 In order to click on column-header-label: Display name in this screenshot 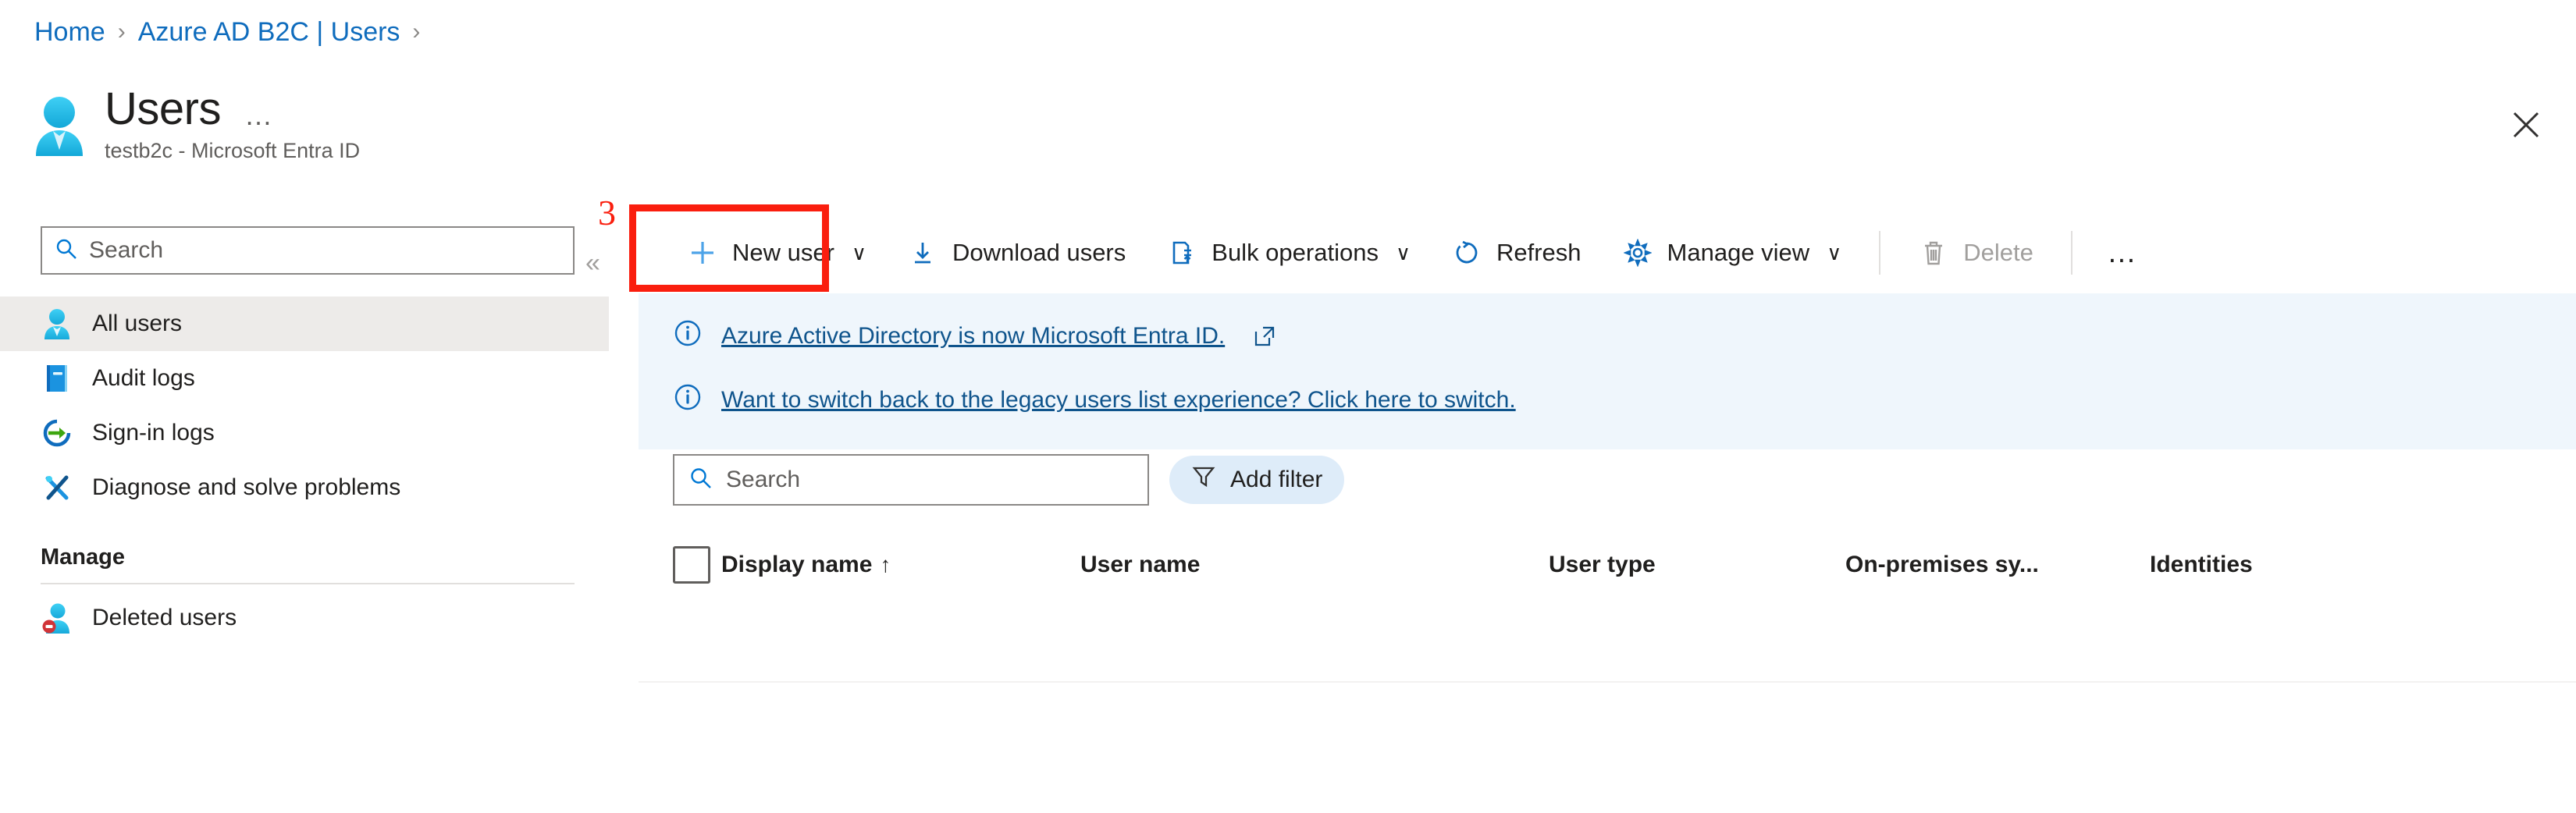, I will do `click(797, 564)`.